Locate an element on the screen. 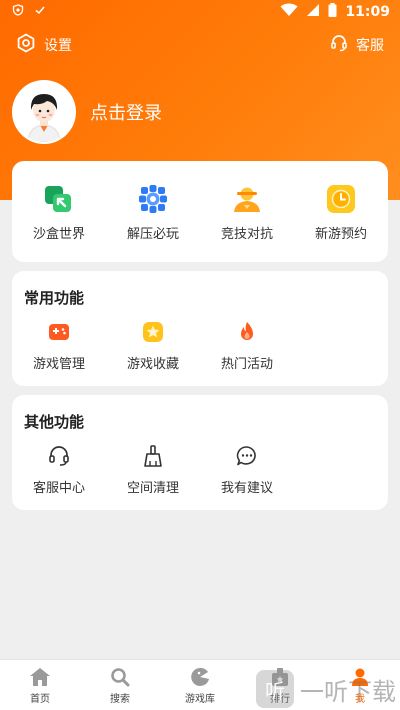  fire-icon is located at coordinates (247, 332).